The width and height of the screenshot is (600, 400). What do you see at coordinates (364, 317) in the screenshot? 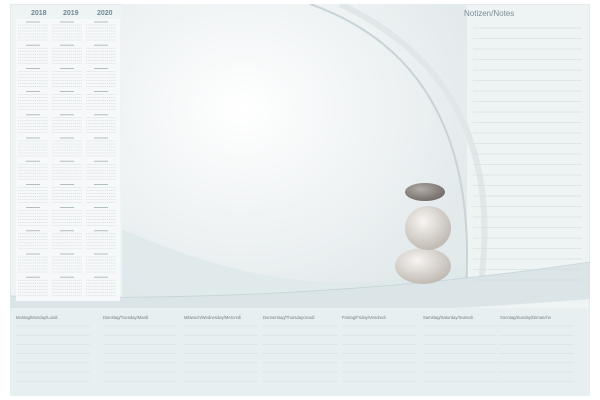
I see `day-header-friday: Freitag/Friday/Vendredi` at bounding box center [364, 317].